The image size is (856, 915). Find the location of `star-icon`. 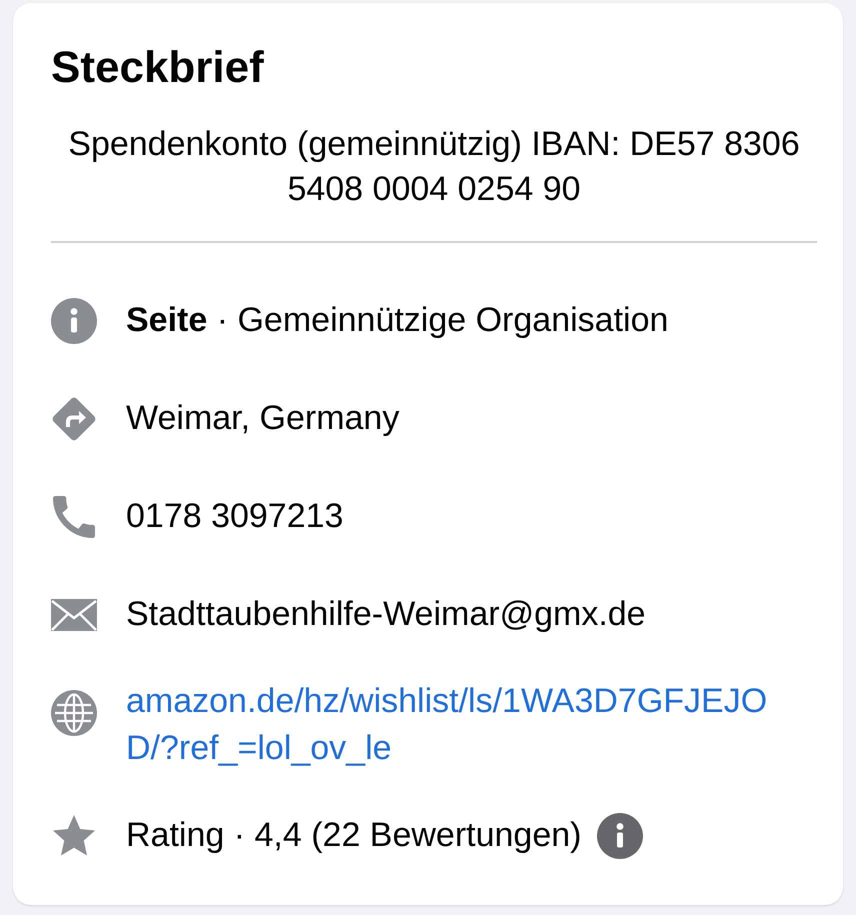

star-icon is located at coordinates (74, 835).